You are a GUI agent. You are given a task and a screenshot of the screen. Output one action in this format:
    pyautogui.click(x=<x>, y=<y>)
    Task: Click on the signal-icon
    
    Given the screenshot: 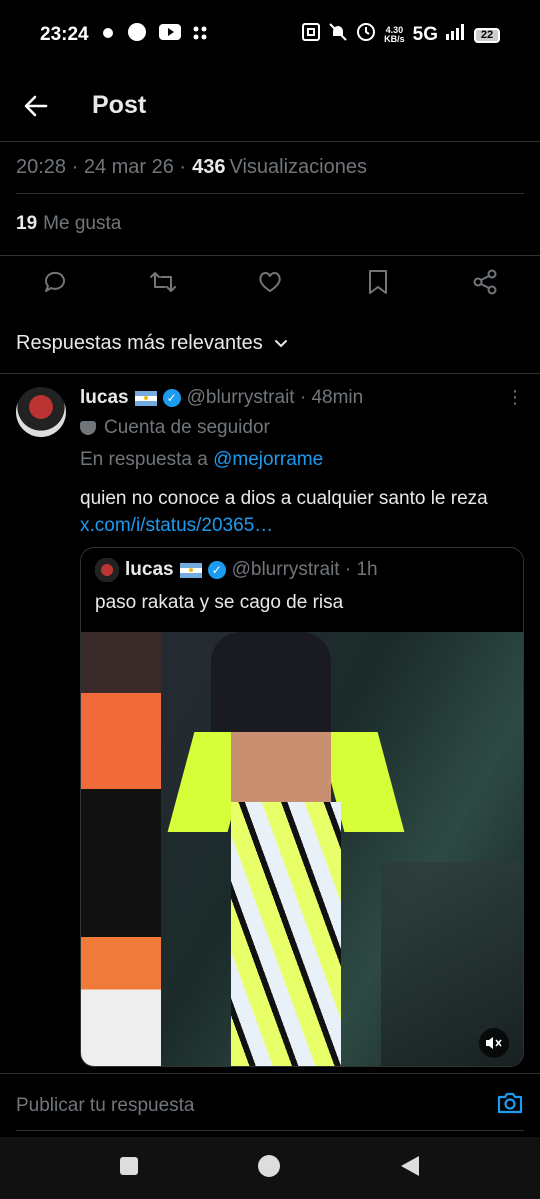 What is the action you would take?
    pyautogui.click(x=456, y=35)
    